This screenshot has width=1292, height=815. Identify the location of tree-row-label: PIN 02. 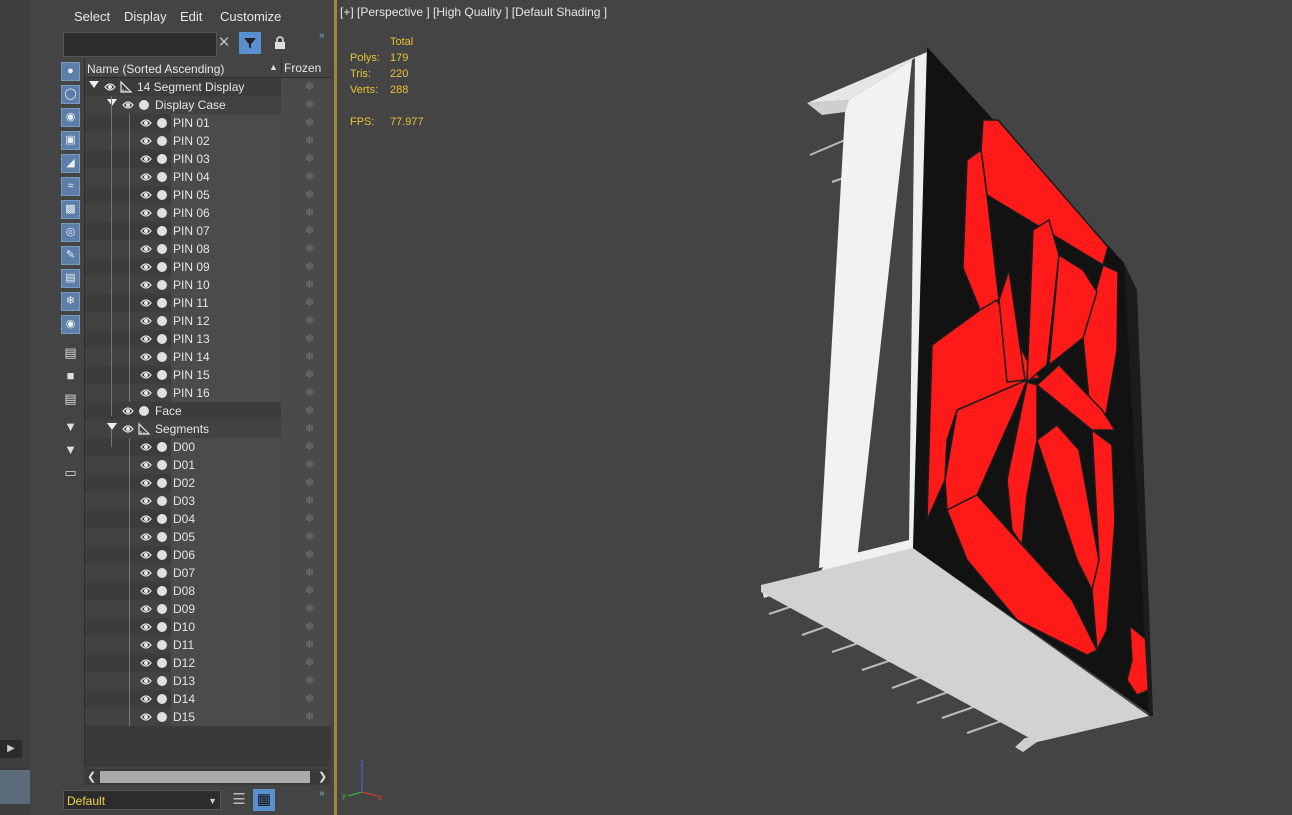
(190, 141).